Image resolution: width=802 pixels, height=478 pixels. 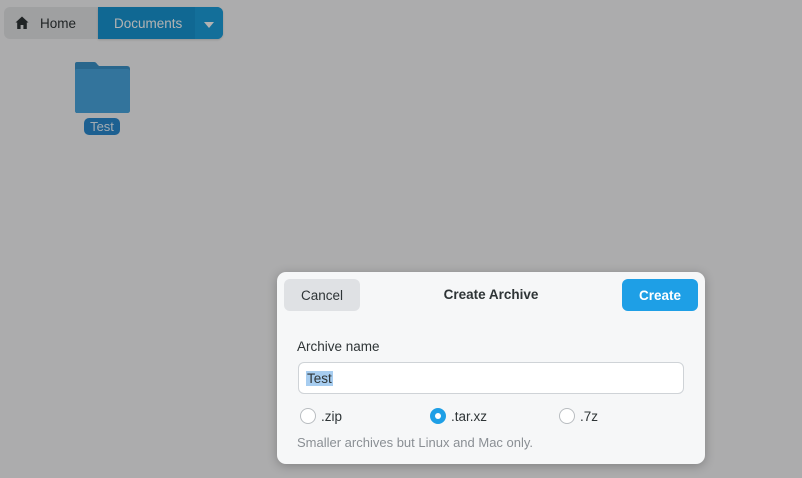 What do you see at coordinates (415, 442) in the screenshot?
I see `format-hint: Smaller archives but Linux and Mac only.` at bounding box center [415, 442].